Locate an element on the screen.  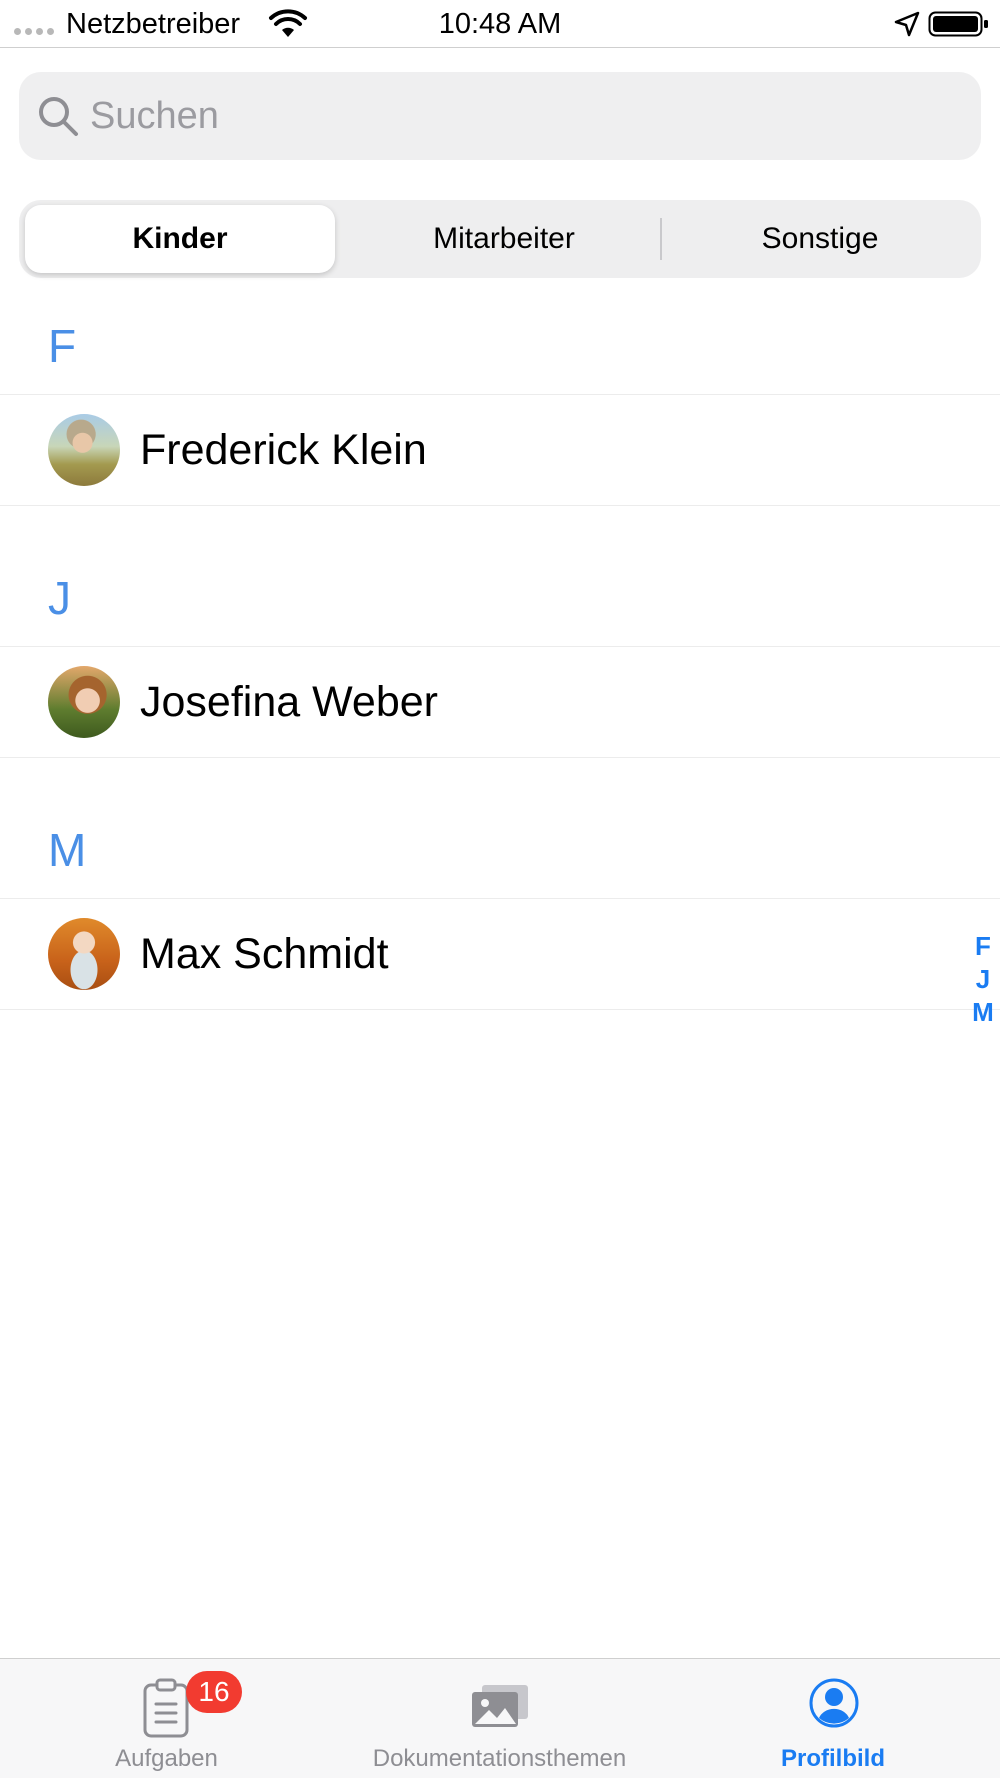
contact-name: Josefina Weber is located at coordinates (289, 701).